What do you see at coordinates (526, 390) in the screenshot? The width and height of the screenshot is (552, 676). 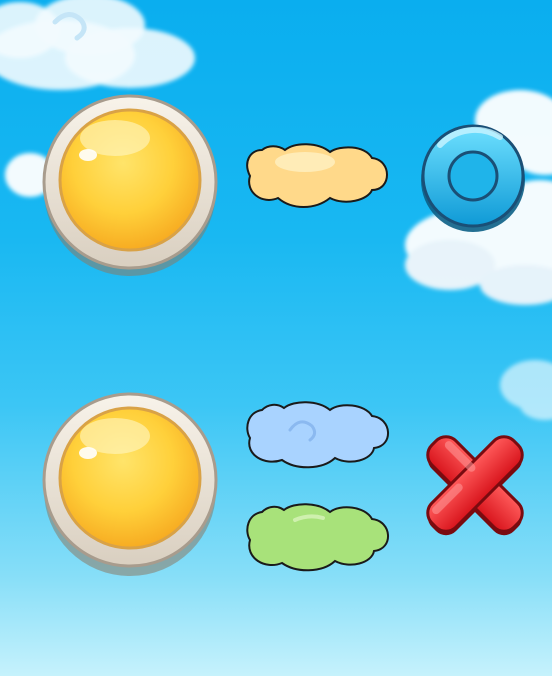 I see `background-cloud-lower-right` at bounding box center [526, 390].